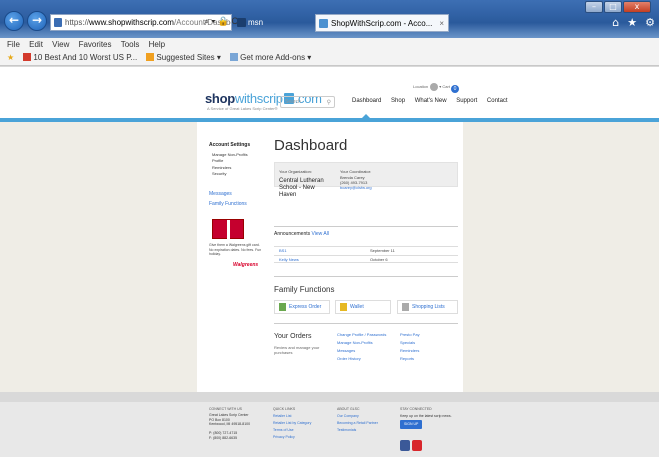 The height and width of the screenshot is (457, 659). I want to click on browser-right-icons: ⌂ ★ ⚙, so click(629, 22).